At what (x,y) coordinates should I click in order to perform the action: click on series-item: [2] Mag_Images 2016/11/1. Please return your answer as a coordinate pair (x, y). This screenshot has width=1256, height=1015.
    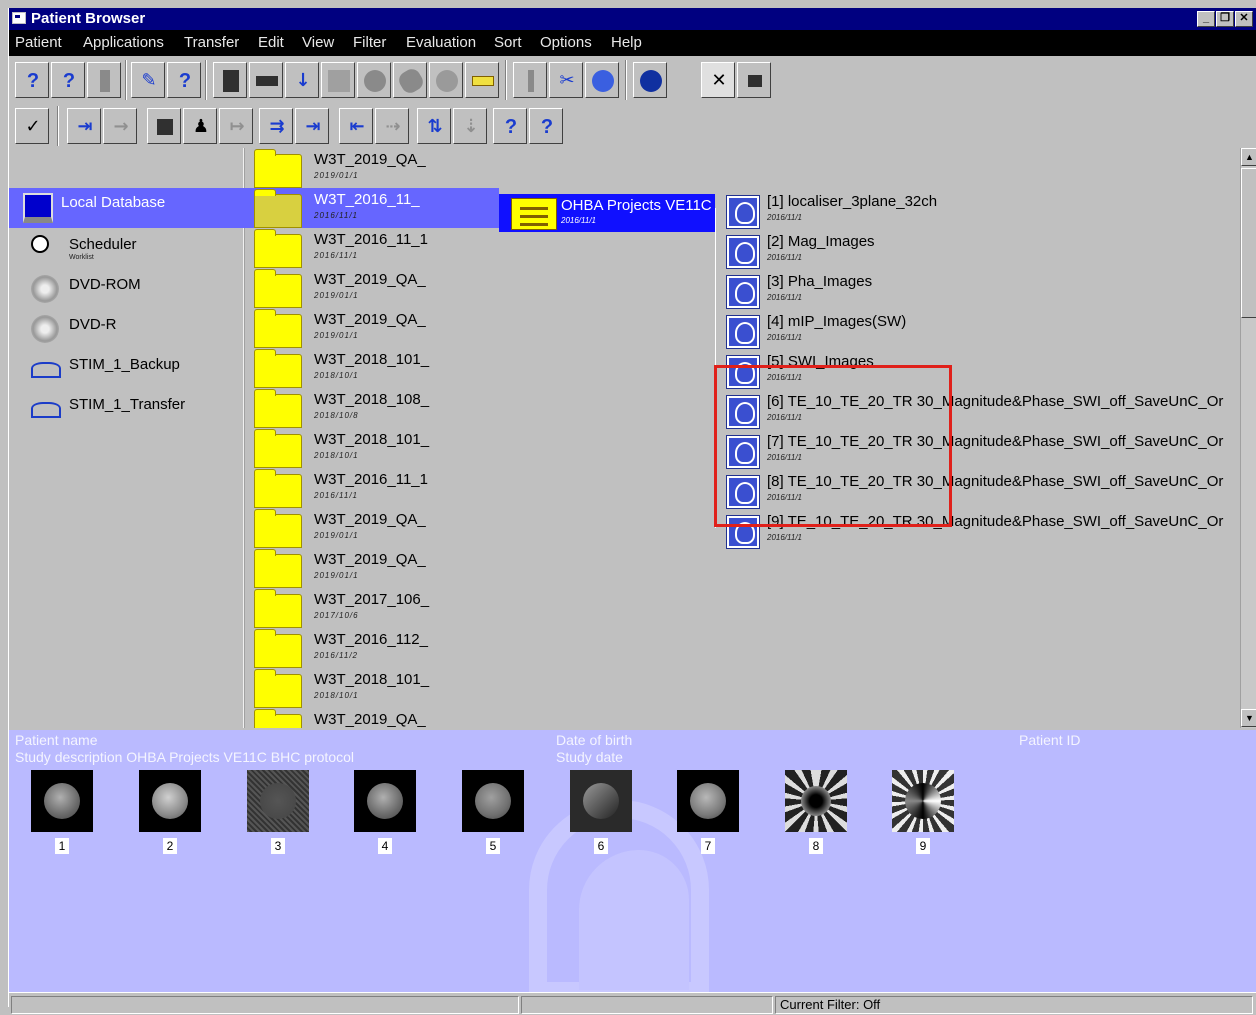
    Looking at the image, I should click on (982, 250).